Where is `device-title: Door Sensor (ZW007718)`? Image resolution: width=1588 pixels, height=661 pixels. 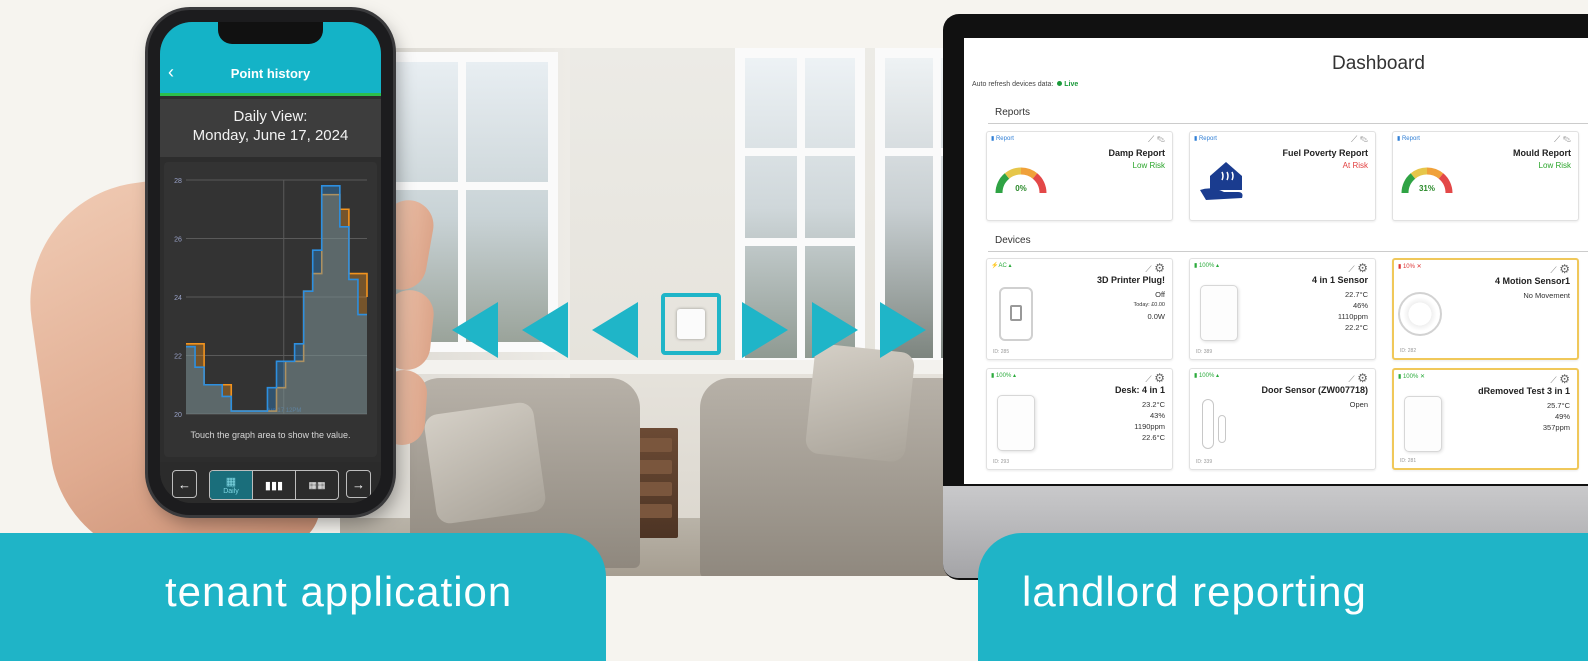 device-title: Door Sensor (ZW007718) is located at coordinates (1314, 390).